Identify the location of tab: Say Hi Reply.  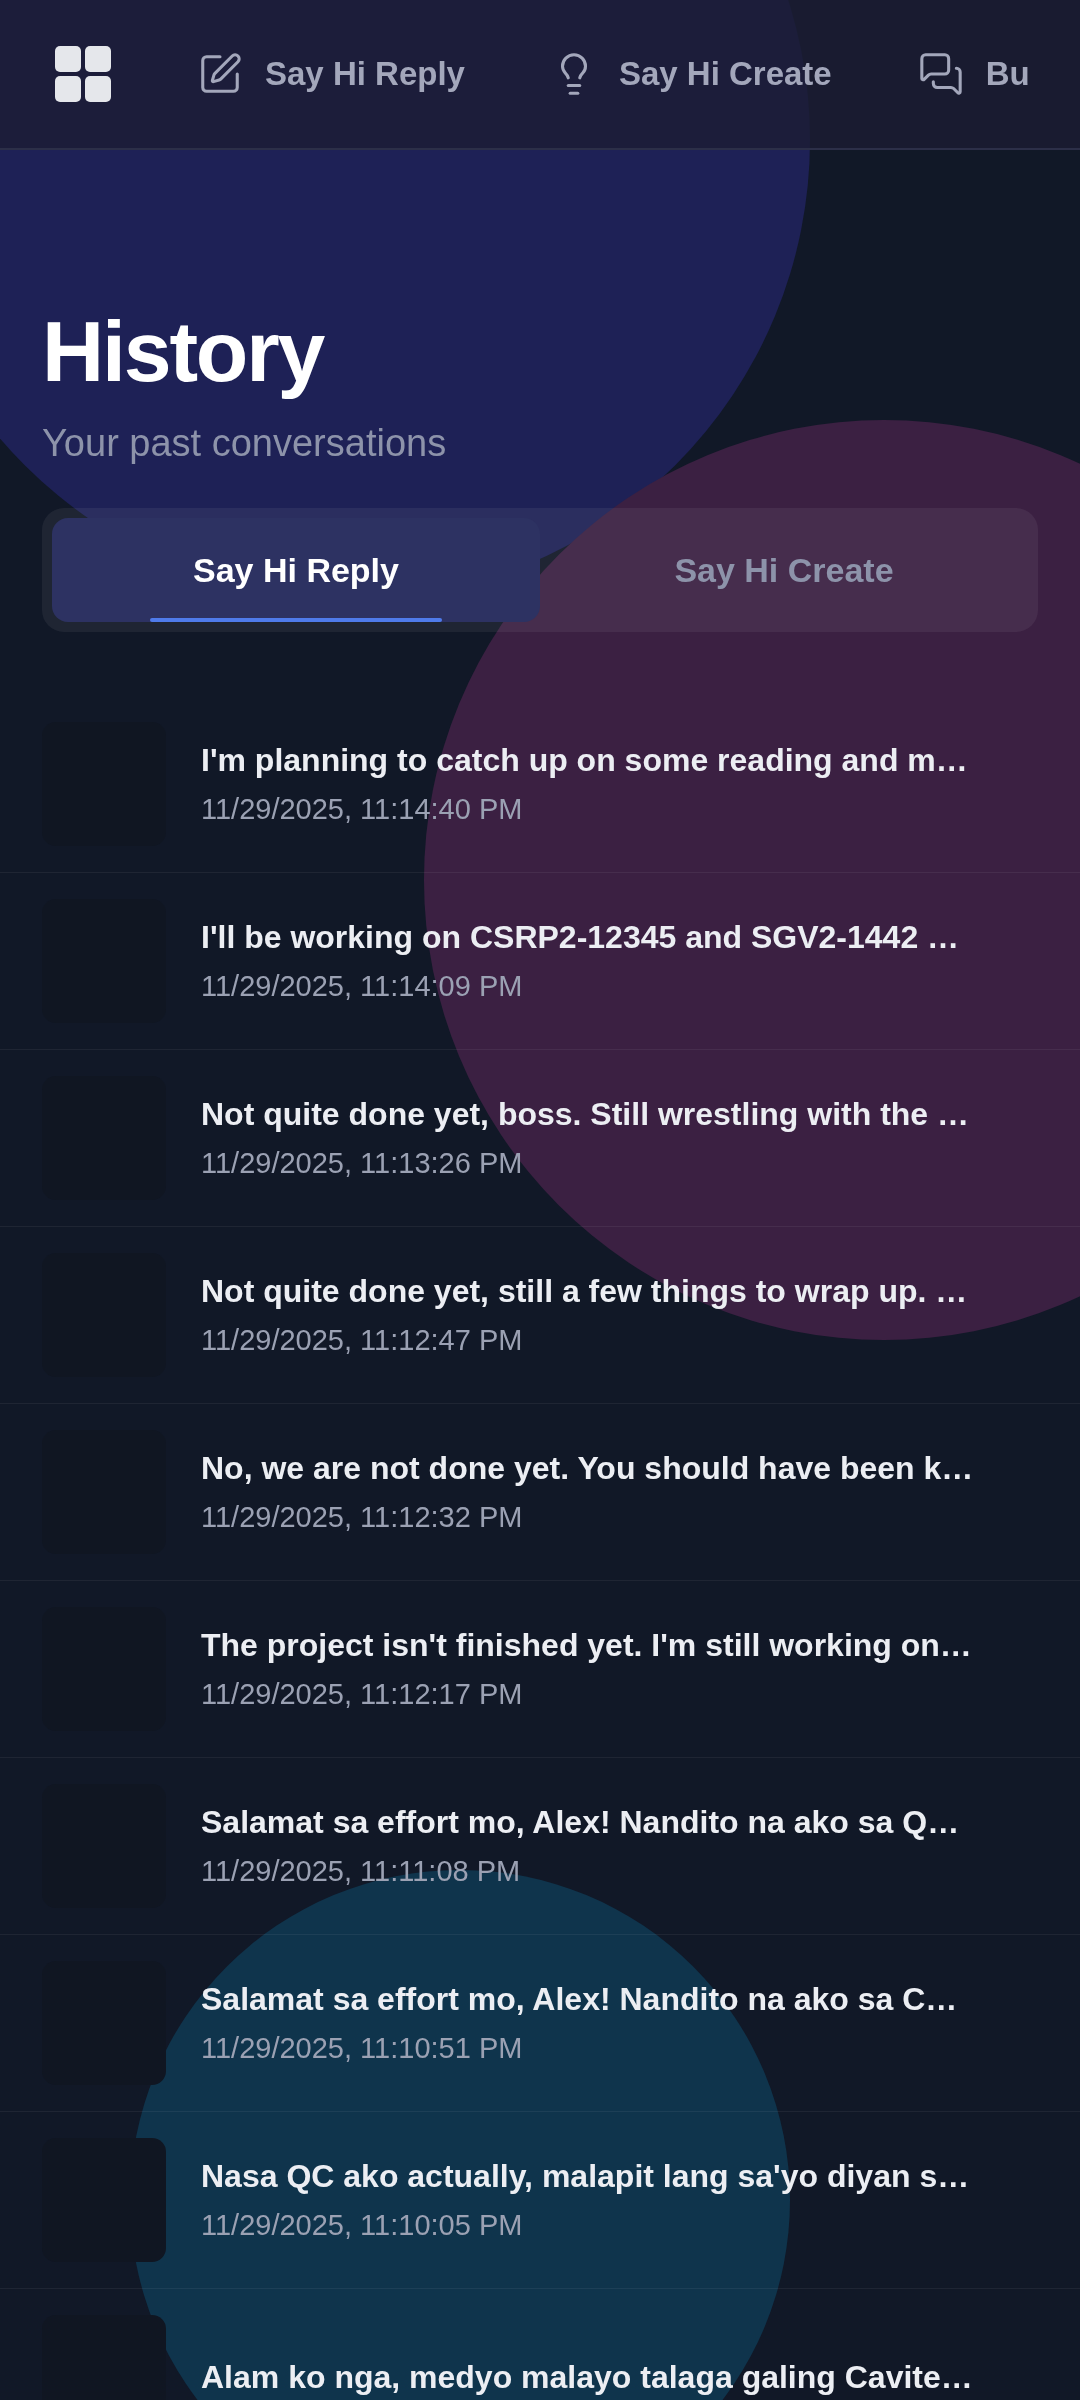
(296, 570).